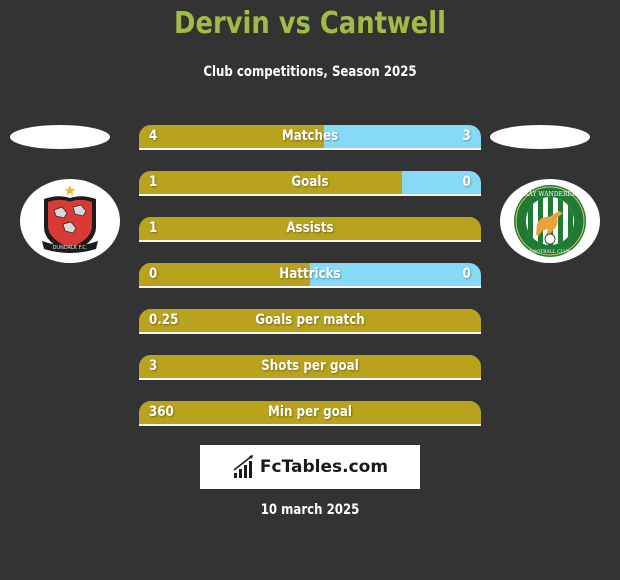 This screenshot has height=580, width=620. What do you see at coordinates (243, 466) in the screenshot?
I see `bar-chart-icon` at bounding box center [243, 466].